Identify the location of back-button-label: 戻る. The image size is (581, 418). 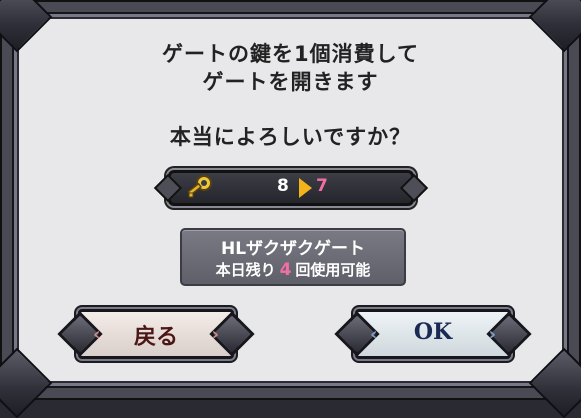
(155, 337).